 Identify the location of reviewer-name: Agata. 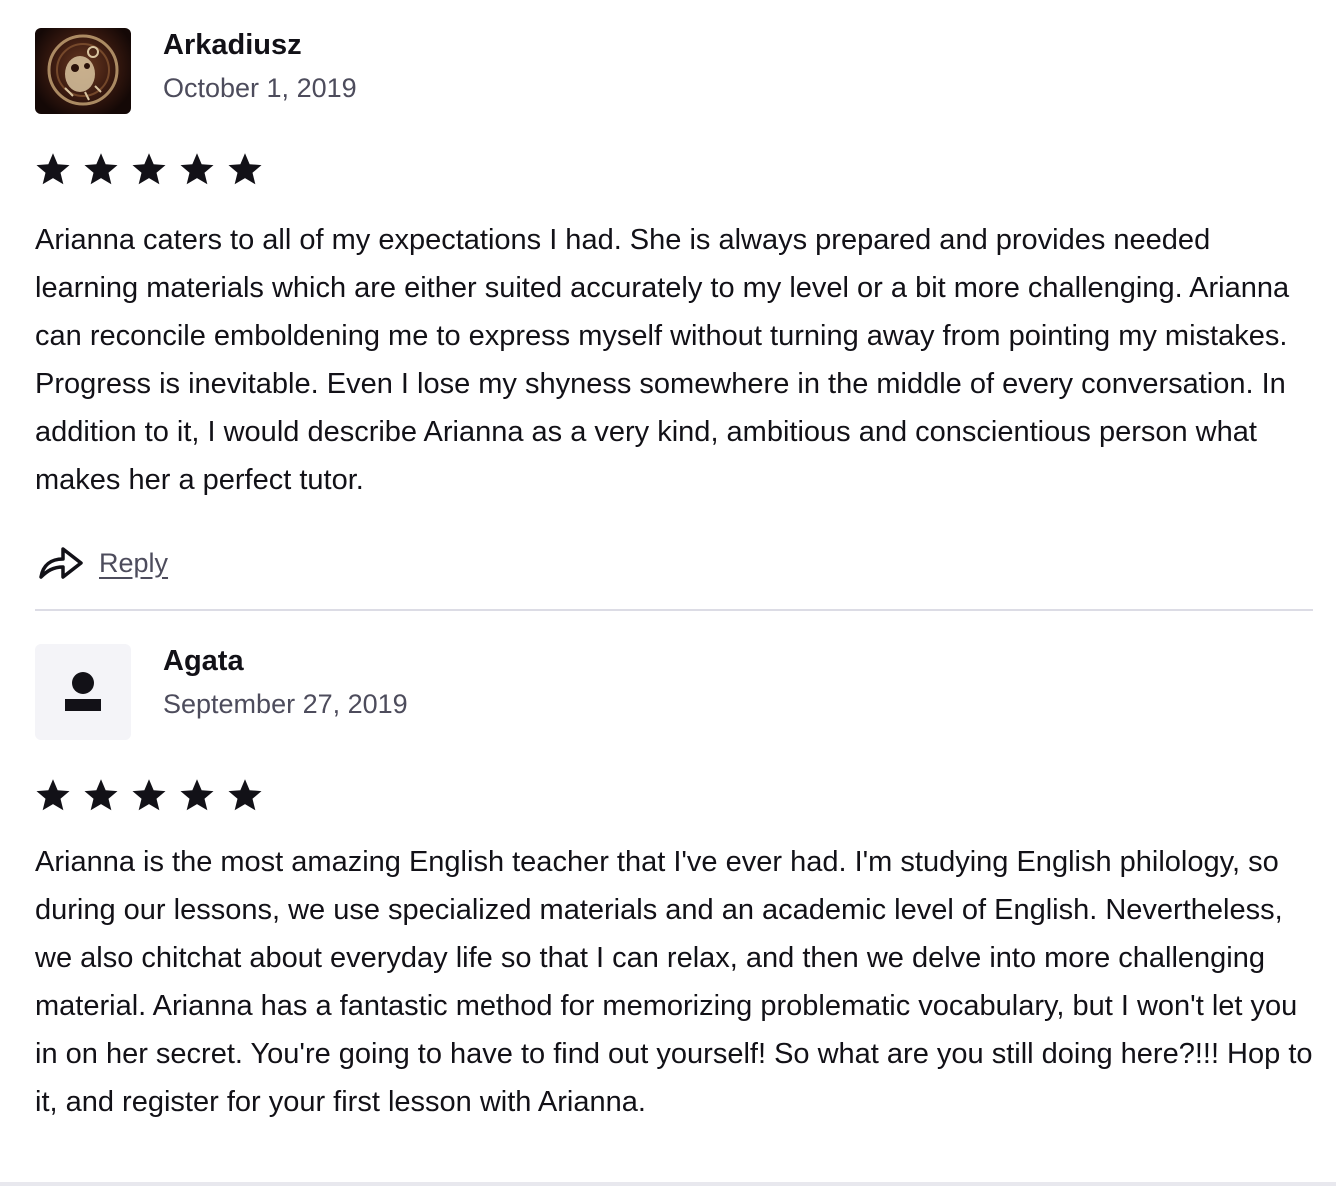
(203, 661).